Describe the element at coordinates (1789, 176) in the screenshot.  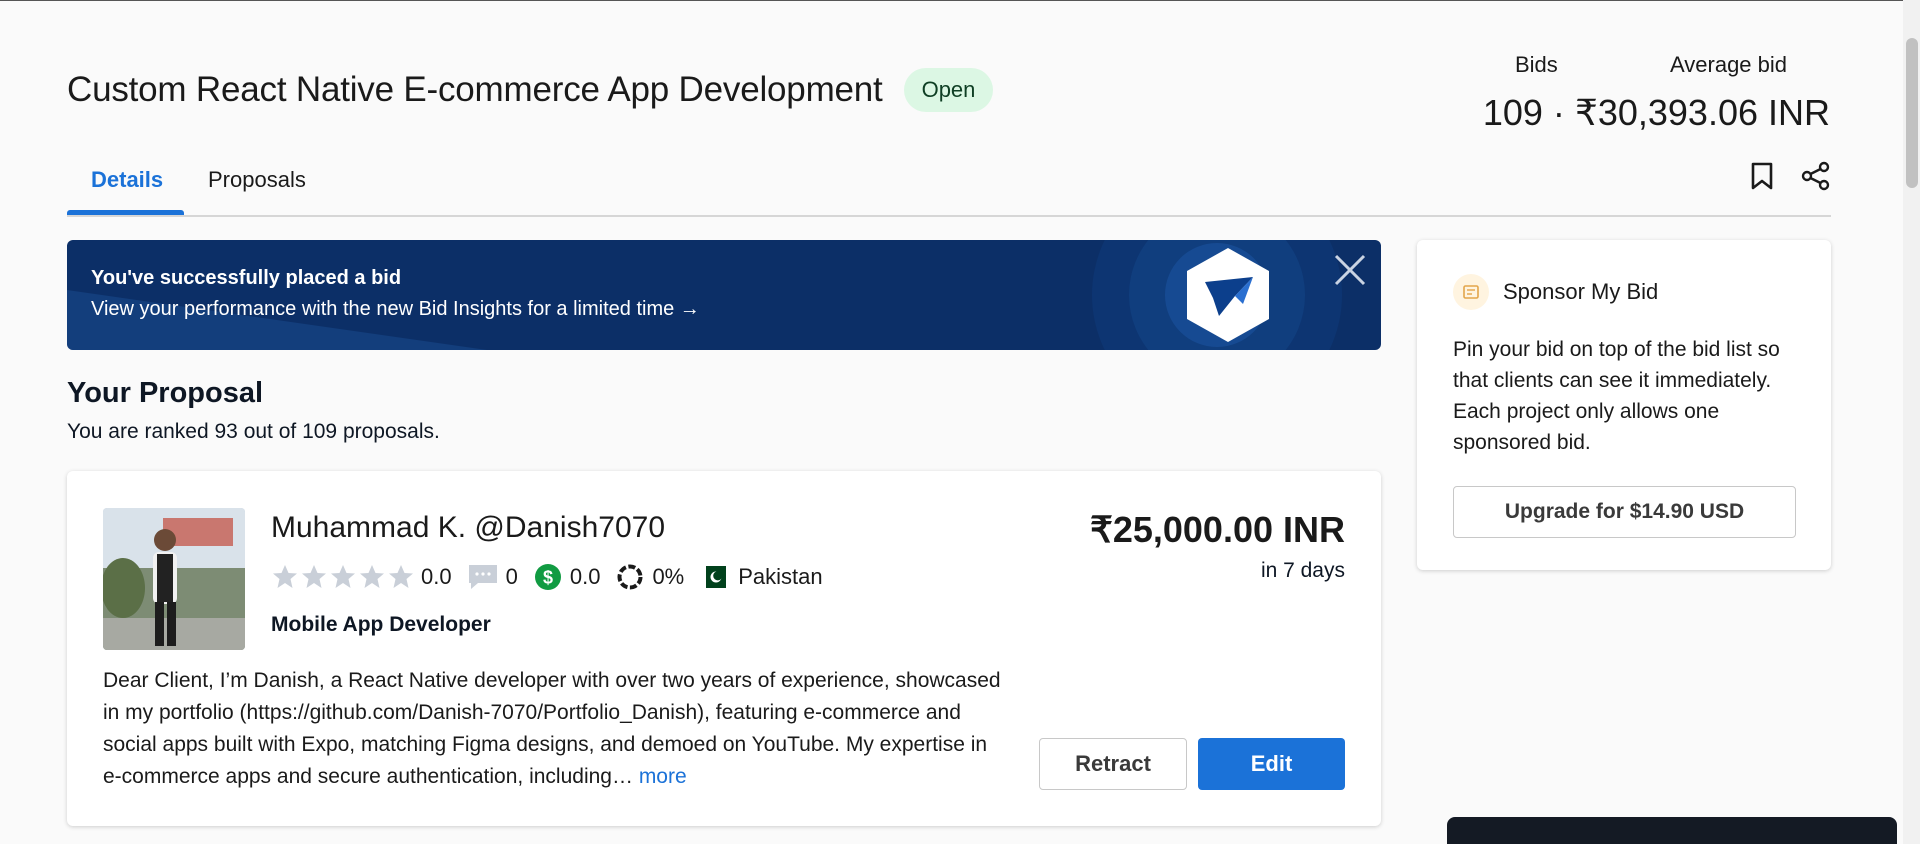
I see `tab-actions` at that location.